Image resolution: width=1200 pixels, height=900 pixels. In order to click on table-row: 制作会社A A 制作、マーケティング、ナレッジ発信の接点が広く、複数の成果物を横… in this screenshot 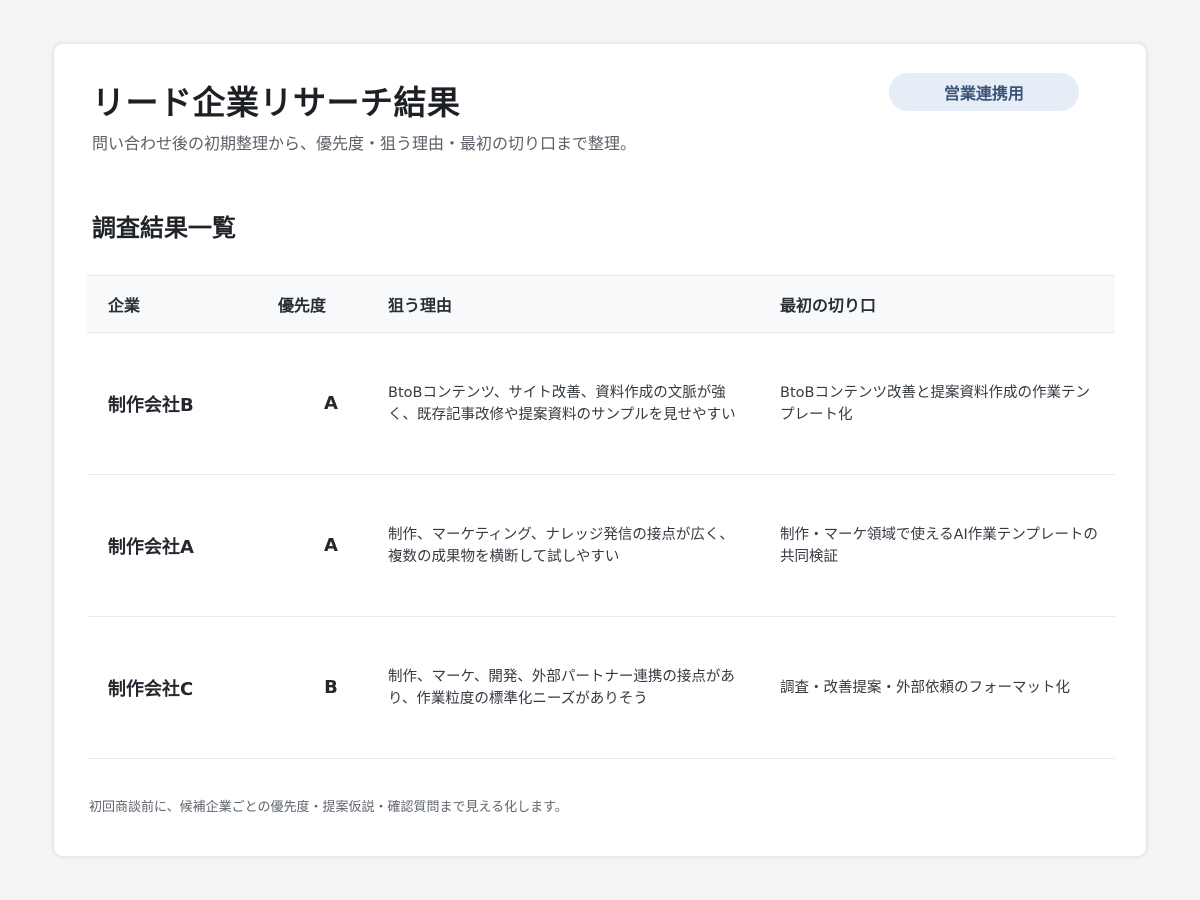, I will do `click(601, 546)`.